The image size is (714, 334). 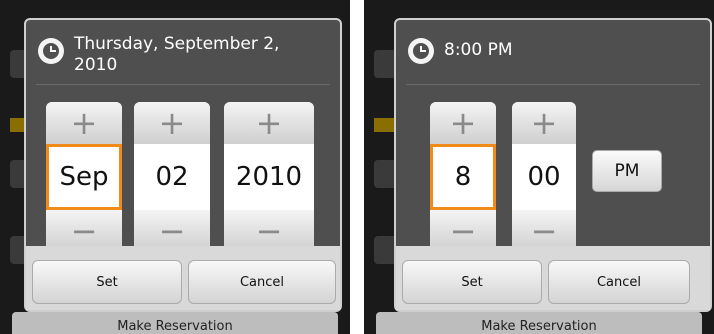 I want to click on hour-picker: + 8 −, so click(x=463, y=177).